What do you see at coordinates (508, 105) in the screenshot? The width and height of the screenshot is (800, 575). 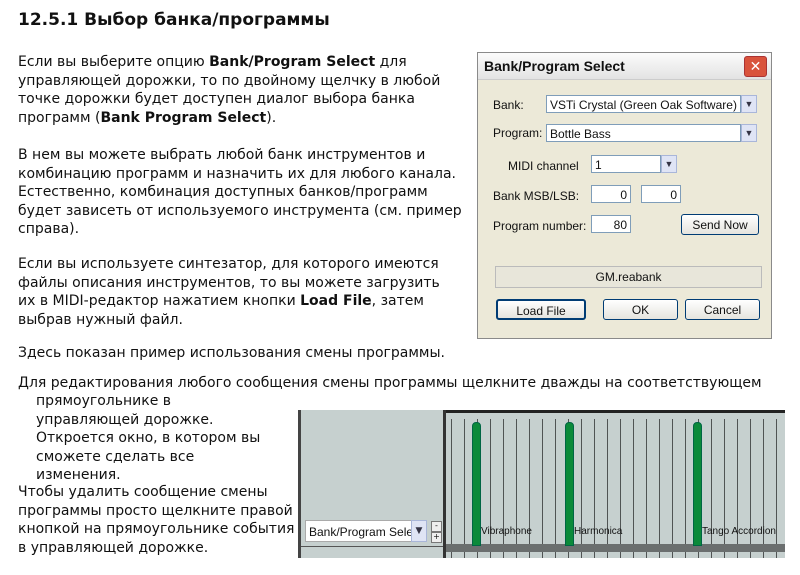 I see `bank-label: Bank:` at bounding box center [508, 105].